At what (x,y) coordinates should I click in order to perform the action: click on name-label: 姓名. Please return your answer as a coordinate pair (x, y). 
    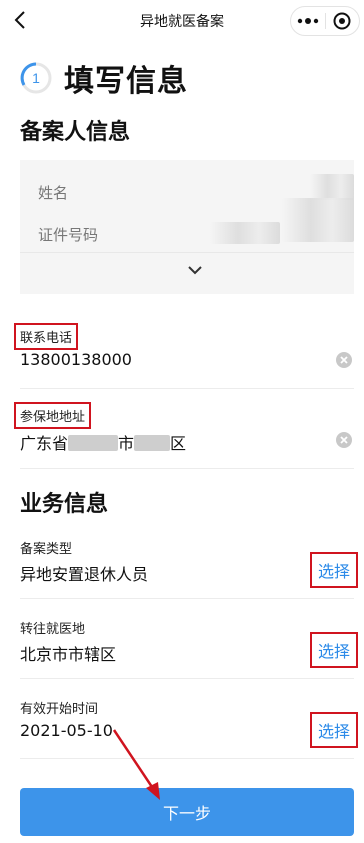
    Looking at the image, I should click on (53, 193).